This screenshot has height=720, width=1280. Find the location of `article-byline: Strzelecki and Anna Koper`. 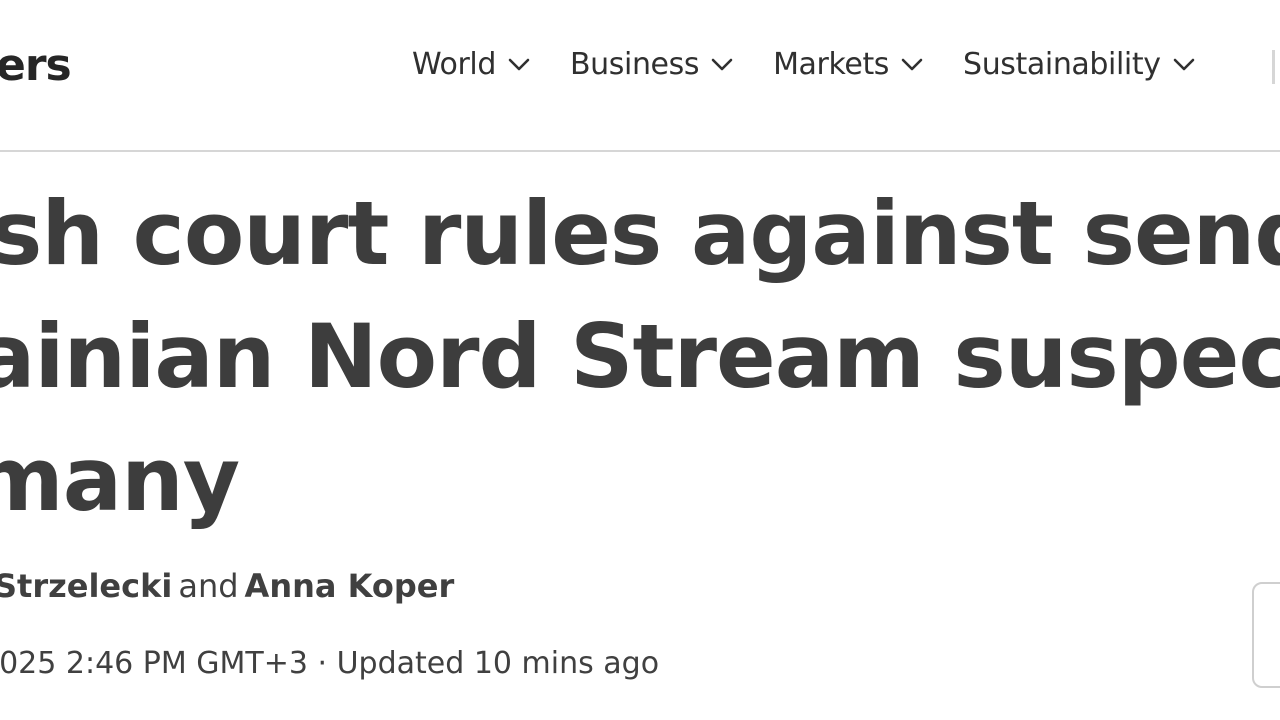

article-byline: Strzelecki and Anna Koper is located at coordinates (227, 586).